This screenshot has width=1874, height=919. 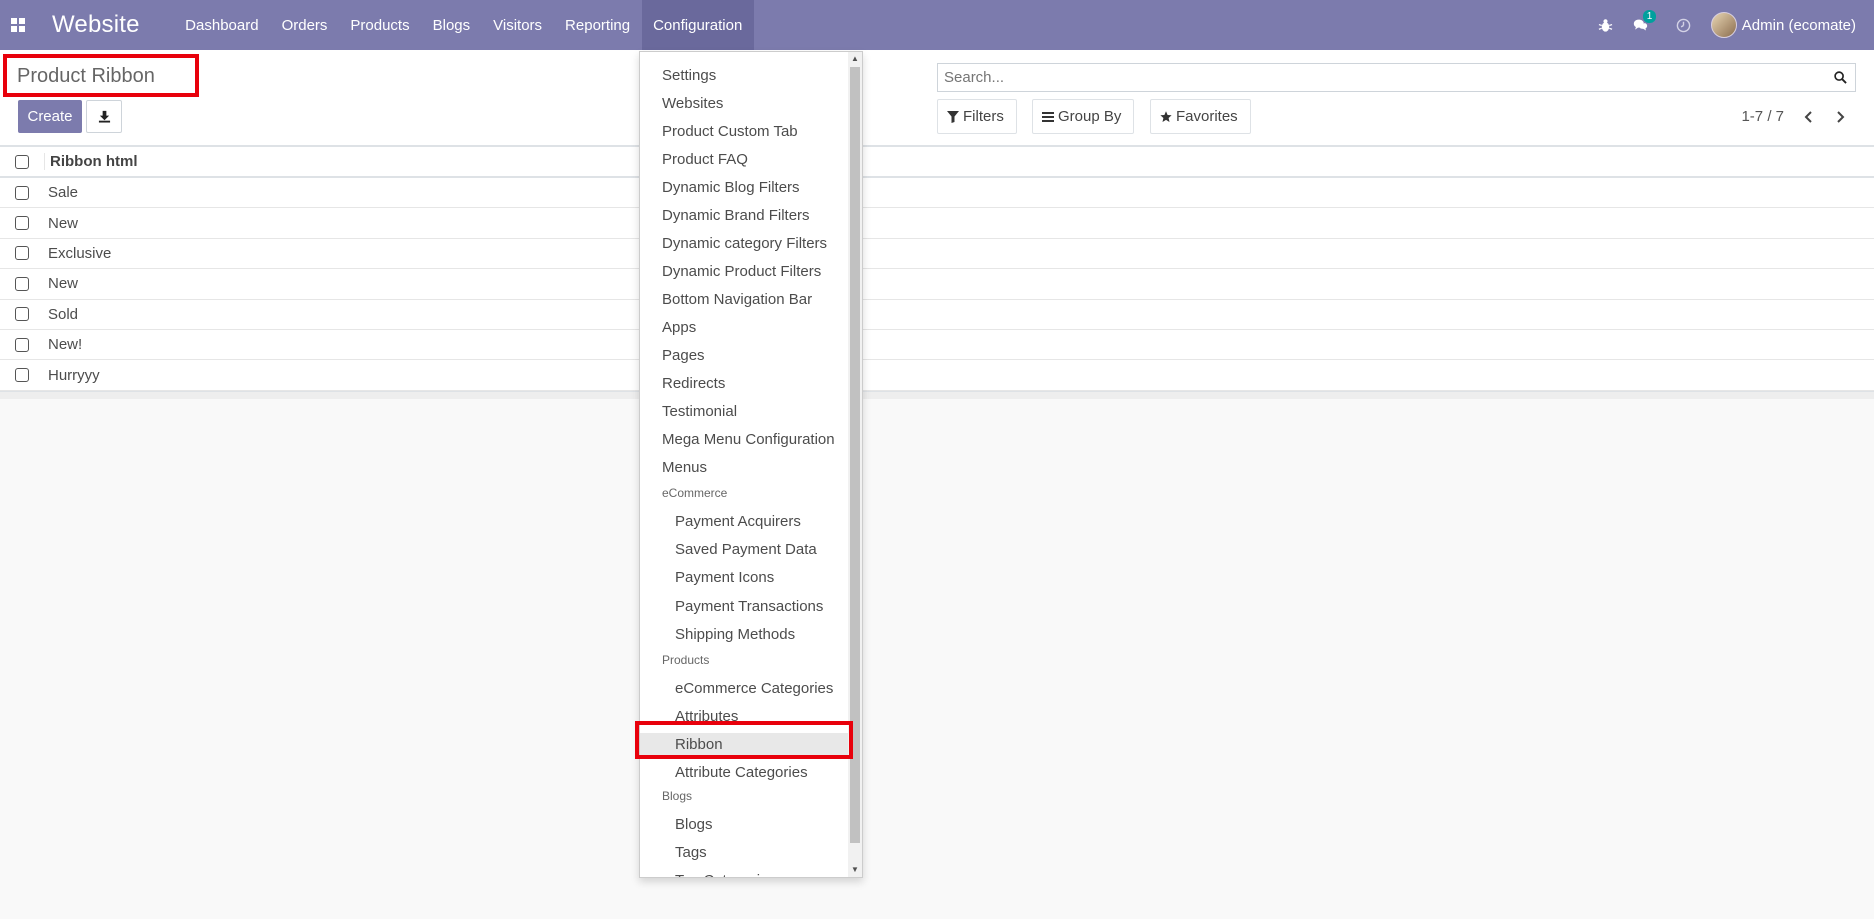 What do you see at coordinates (745, 607) in the screenshot?
I see `dropdown-item-payment-transactions: Payment Transactions` at bounding box center [745, 607].